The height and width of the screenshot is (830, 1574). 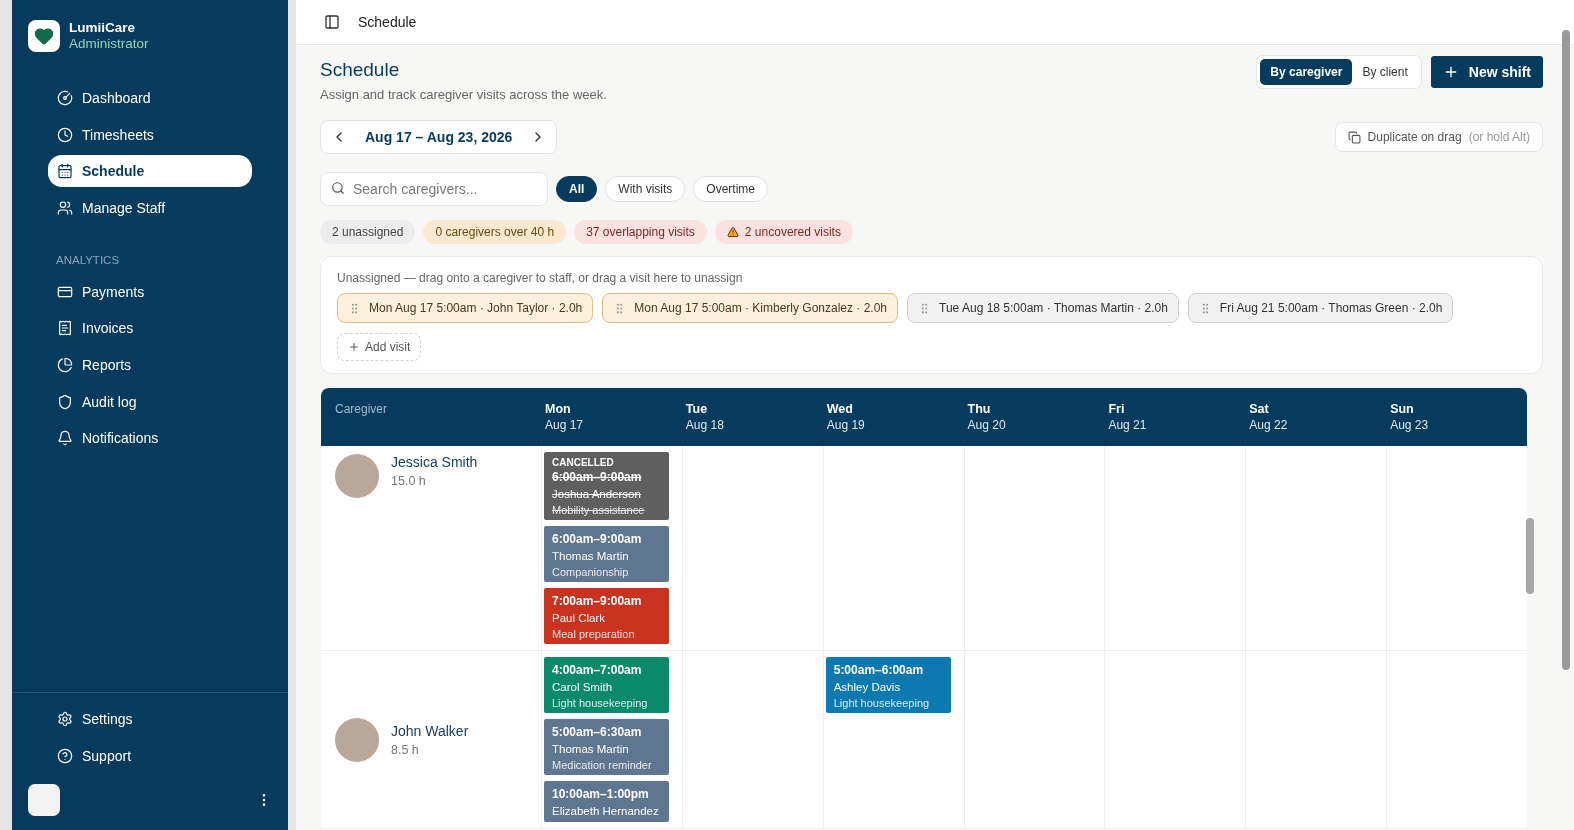 I want to click on visit-card: 5:00am–6:30am Thomas Martin Medication reminder, so click(x=606, y=747).